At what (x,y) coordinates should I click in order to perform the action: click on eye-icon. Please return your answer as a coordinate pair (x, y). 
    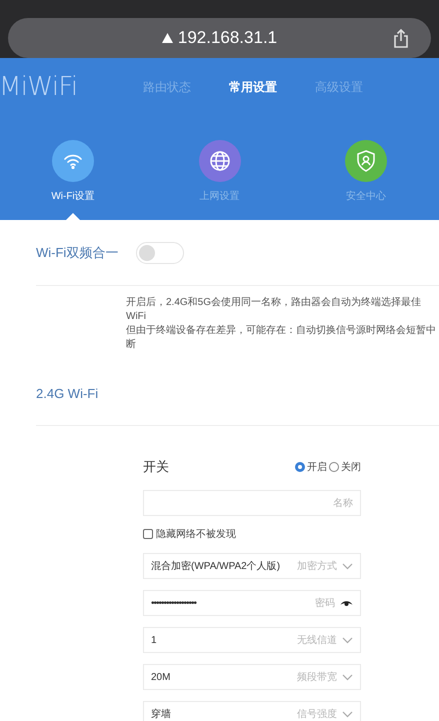
    Looking at the image, I should click on (346, 603).